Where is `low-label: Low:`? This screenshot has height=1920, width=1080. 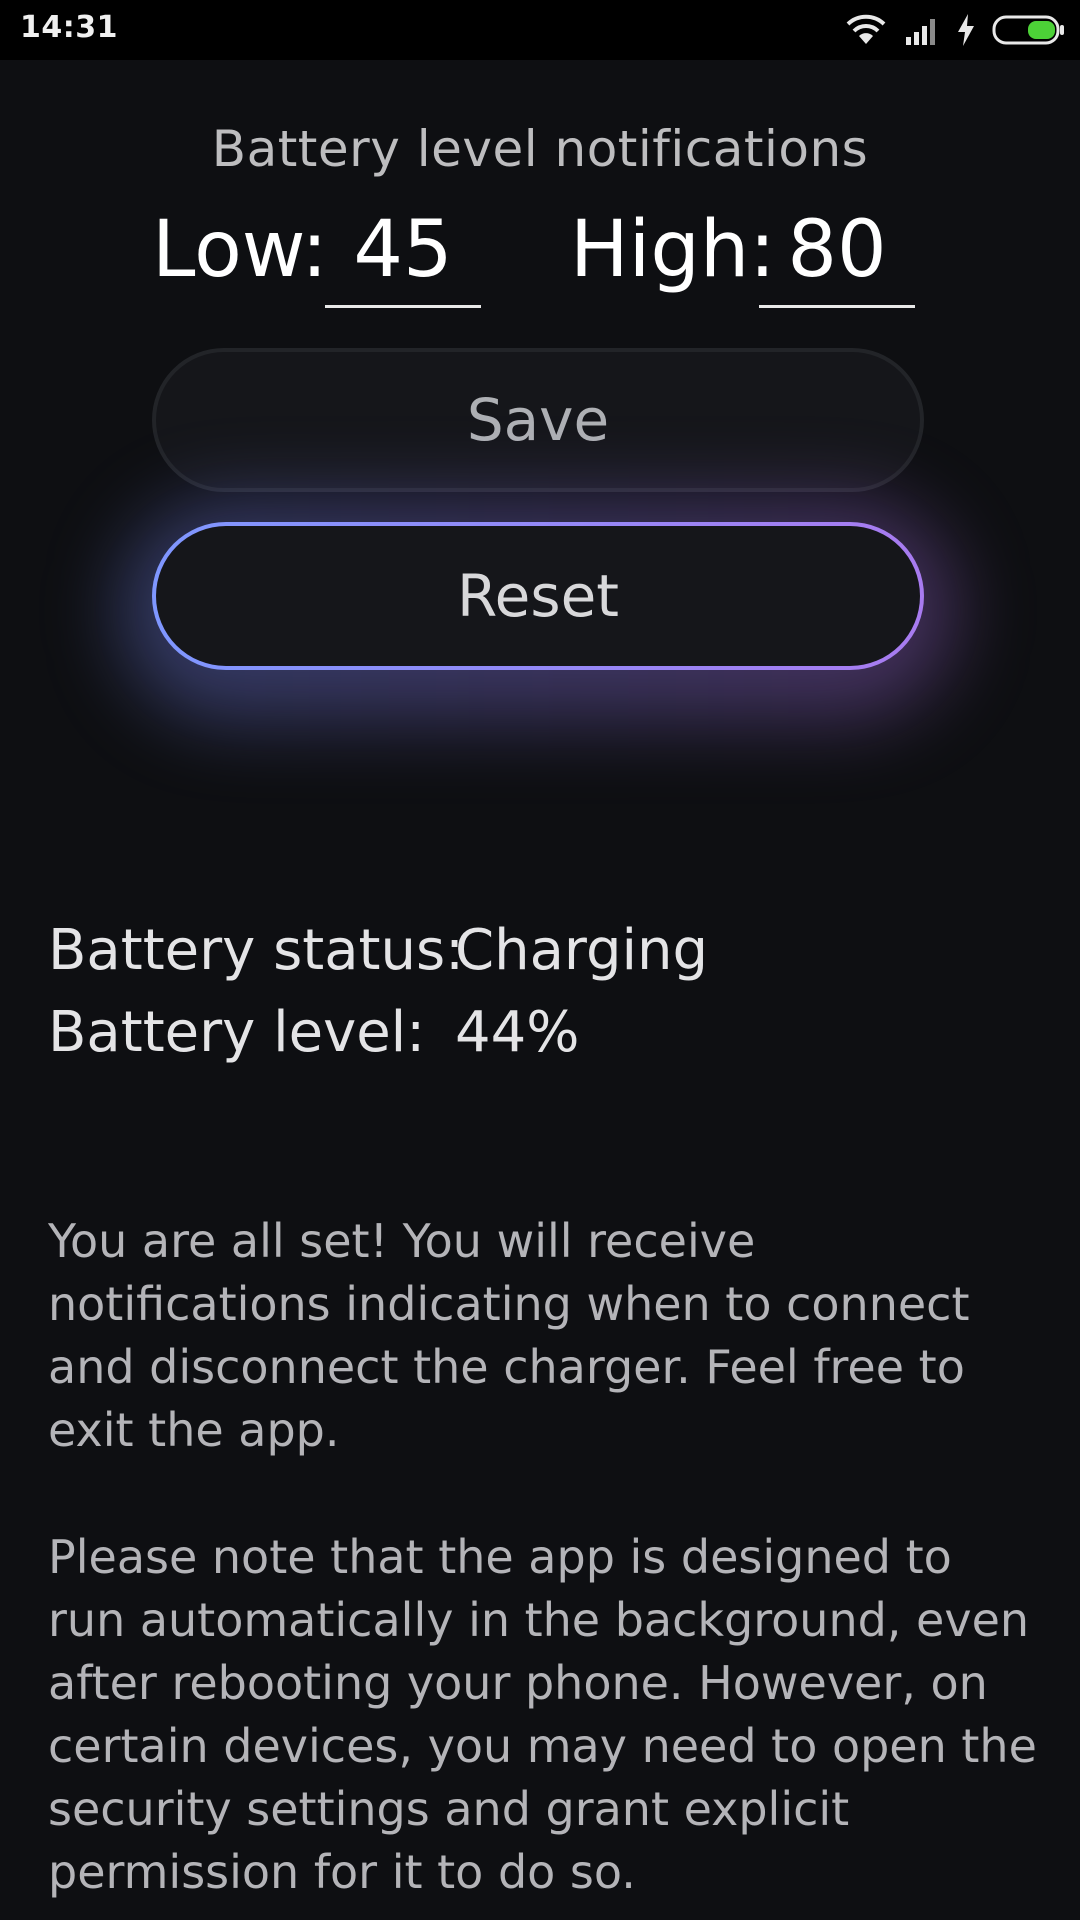
low-label: Low: is located at coordinates (240, 250).